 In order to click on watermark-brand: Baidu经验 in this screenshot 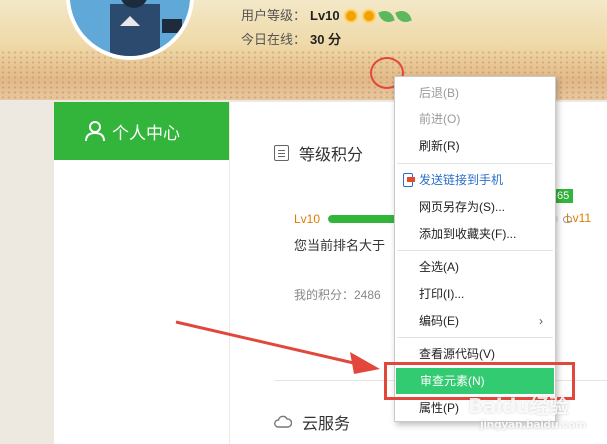, I will do `click(518, 406)`.